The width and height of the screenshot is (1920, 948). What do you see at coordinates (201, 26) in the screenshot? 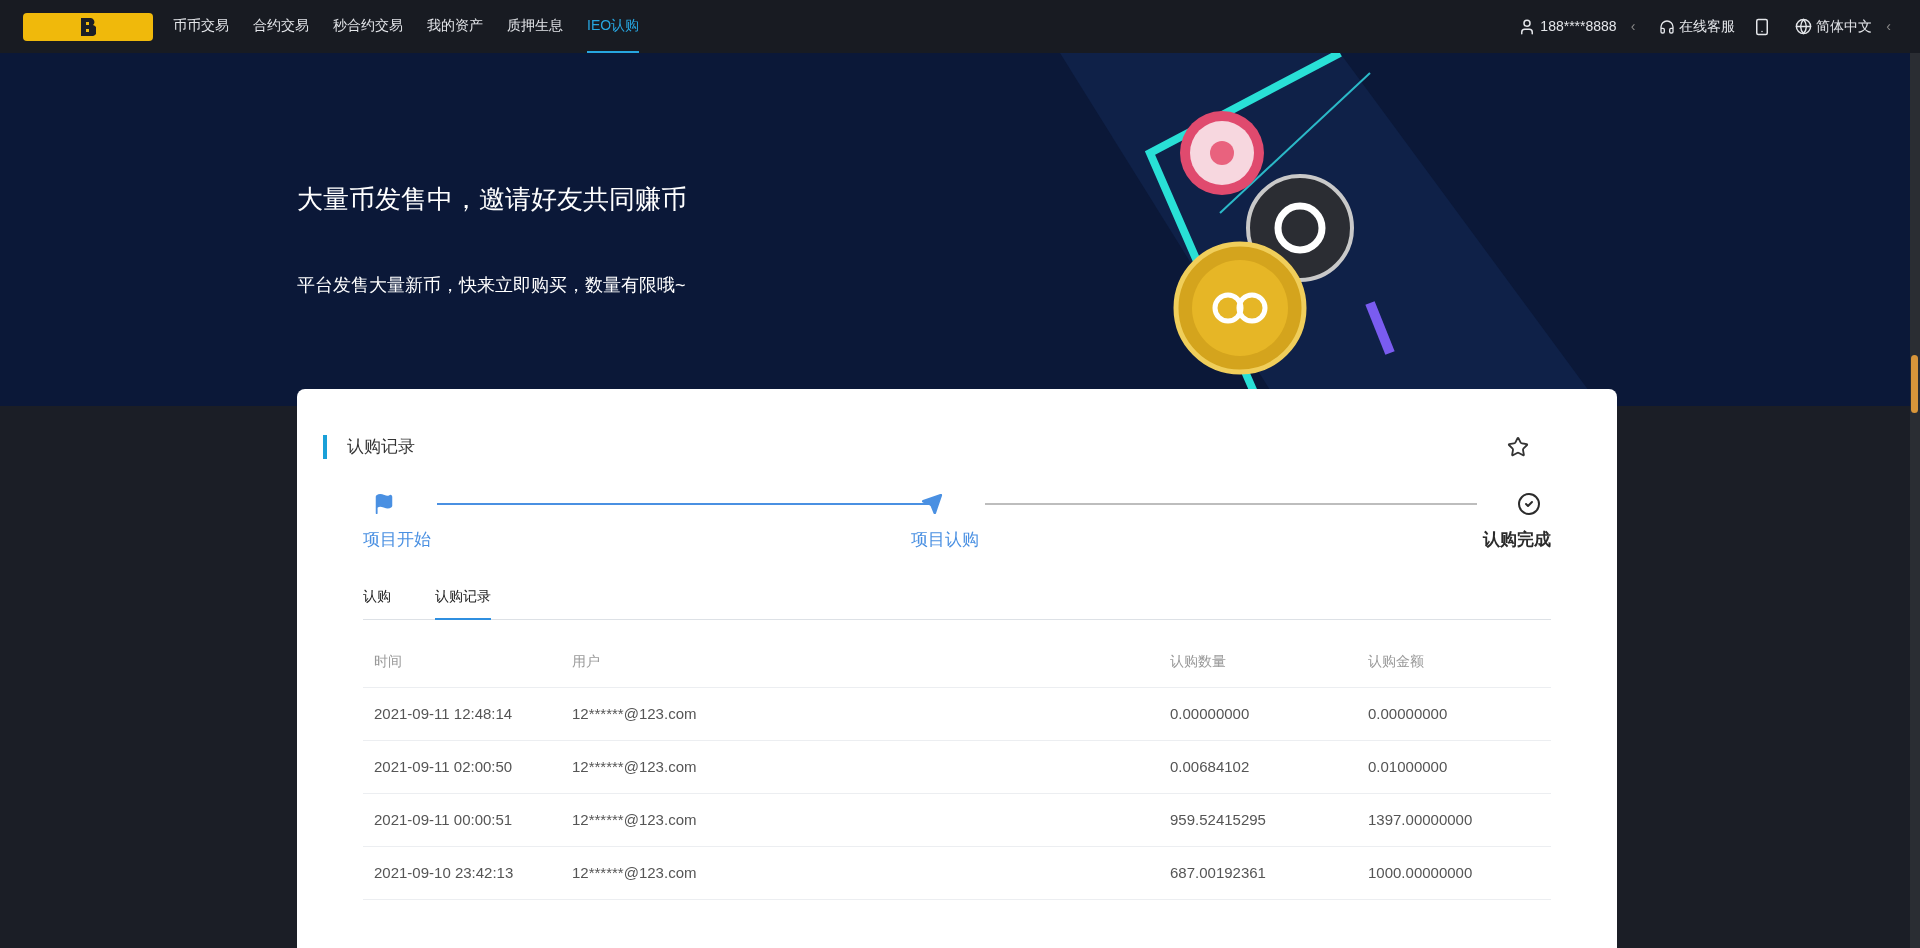
I see `nav-tab: 币币交易` at bounding box center [201, 26].